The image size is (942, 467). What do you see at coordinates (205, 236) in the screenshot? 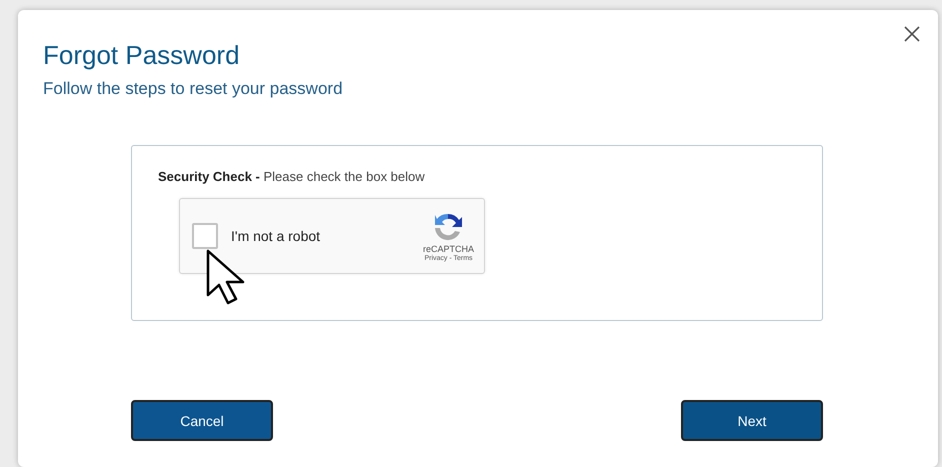
I see `checkbox` at bounding box center [205, 236].